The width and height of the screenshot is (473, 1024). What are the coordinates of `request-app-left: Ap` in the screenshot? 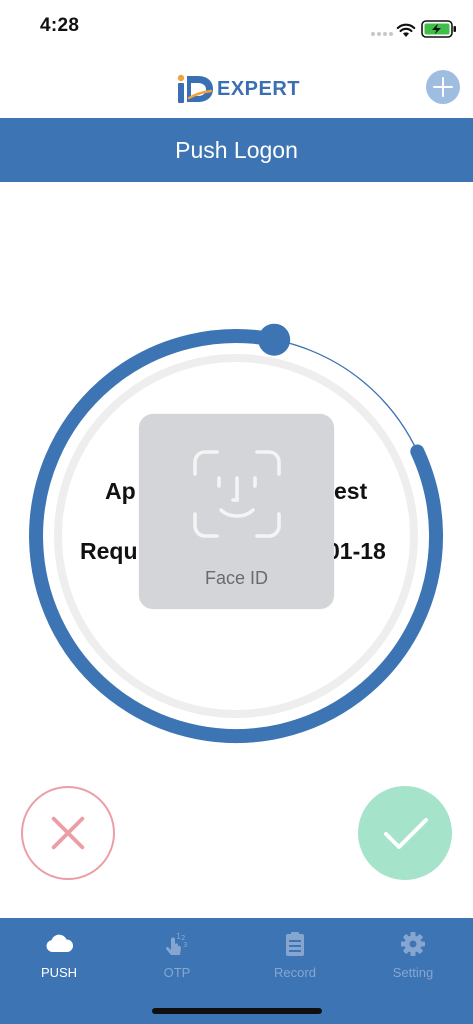 It's located at (120, 491).